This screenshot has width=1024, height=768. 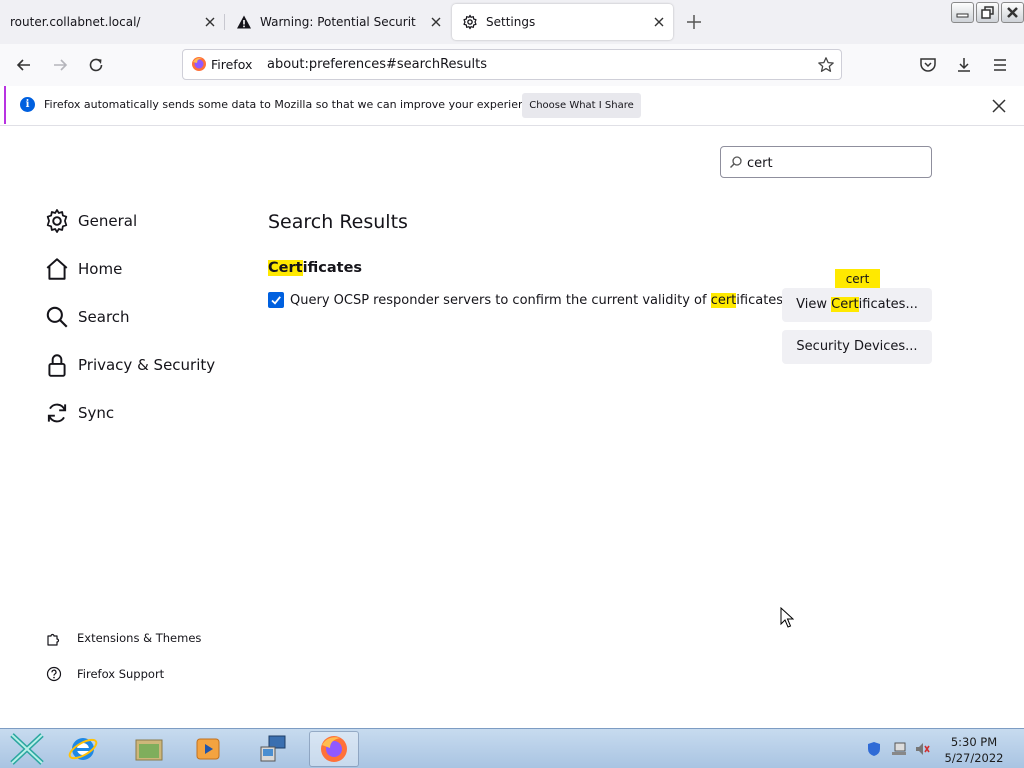 I want to click on button-text: View, so click(x=814, y=304).